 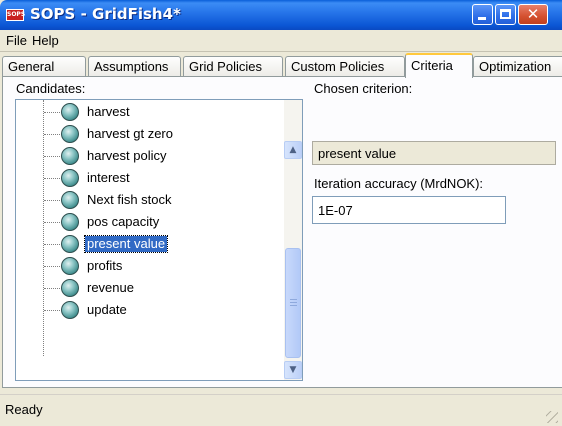 What do you see at coordinates (517, 66) in the screenshot?
I see `tab-optimization: Optimization` at bounding box center [517, 66].